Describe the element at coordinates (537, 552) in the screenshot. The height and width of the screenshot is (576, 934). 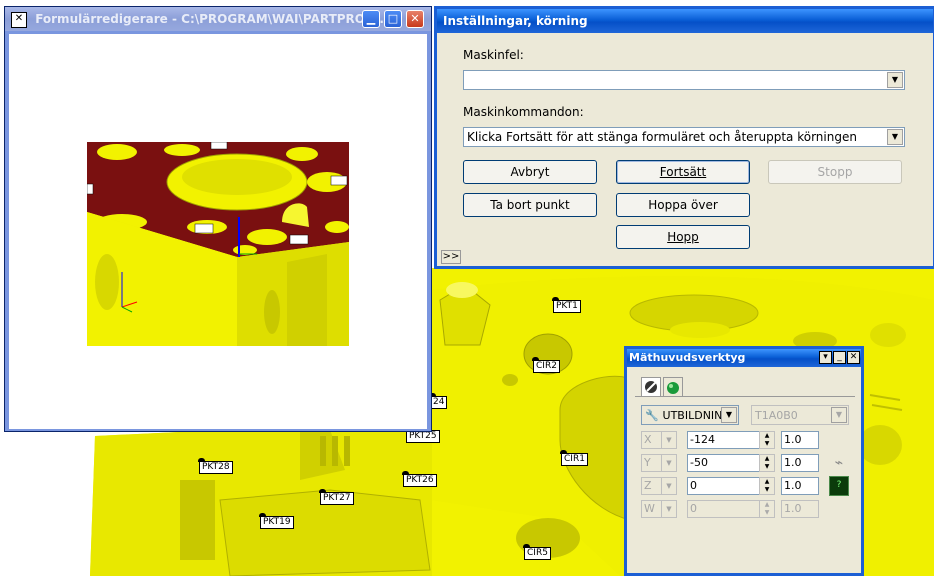
I see `cad-label-cir5: CIR5` at that location.